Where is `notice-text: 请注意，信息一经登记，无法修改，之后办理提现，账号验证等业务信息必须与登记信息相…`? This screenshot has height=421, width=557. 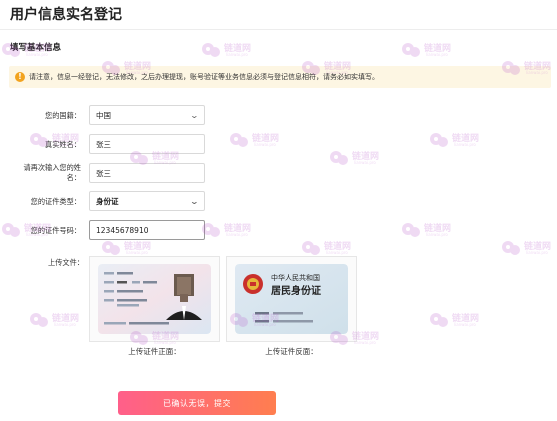 notice-text: 请注意，信息一经登记，无法修改，之后办理提现，账号验证等业务信息必须与登记信息相… is located at coordinates (204, 77).